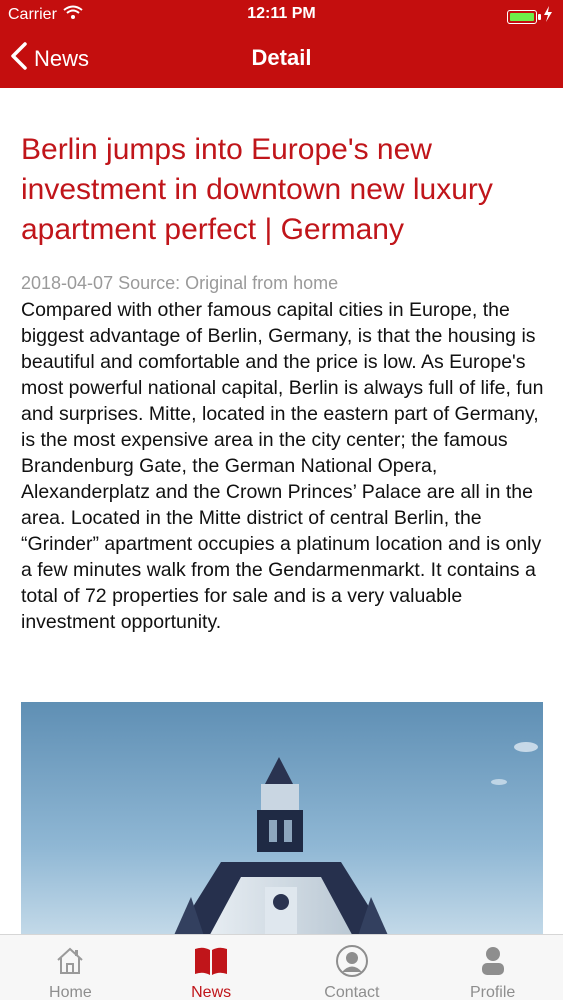 This screenshot has height=1002, width=563. I want to click on status-bar: Carrier 12:11 PM, so click(281, 15).